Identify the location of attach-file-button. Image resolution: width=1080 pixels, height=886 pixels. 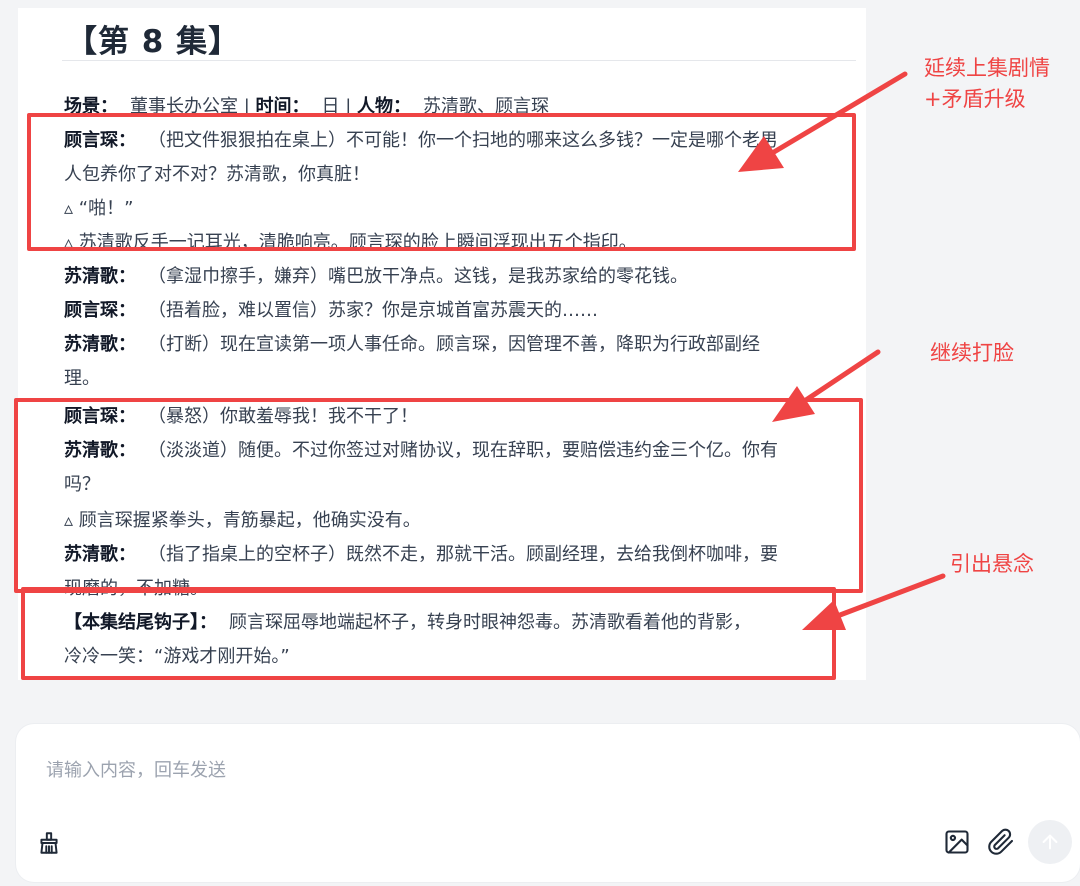
(1001, 842).